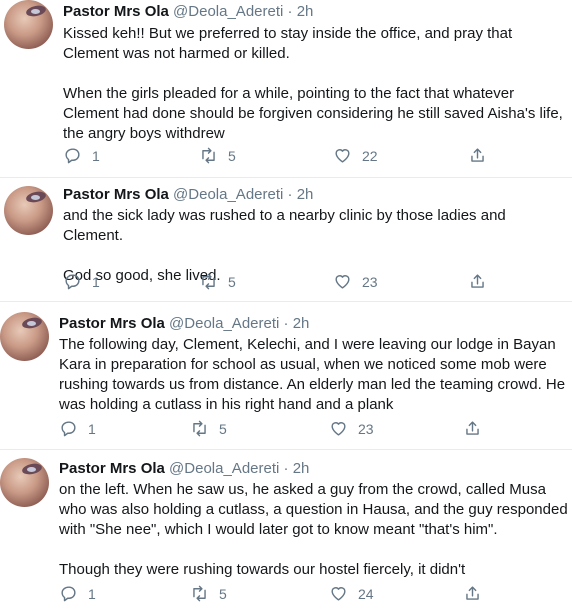  Describe the element at coordinates (355, 155) in the screenshot. I see `like-button: 22` at that location.